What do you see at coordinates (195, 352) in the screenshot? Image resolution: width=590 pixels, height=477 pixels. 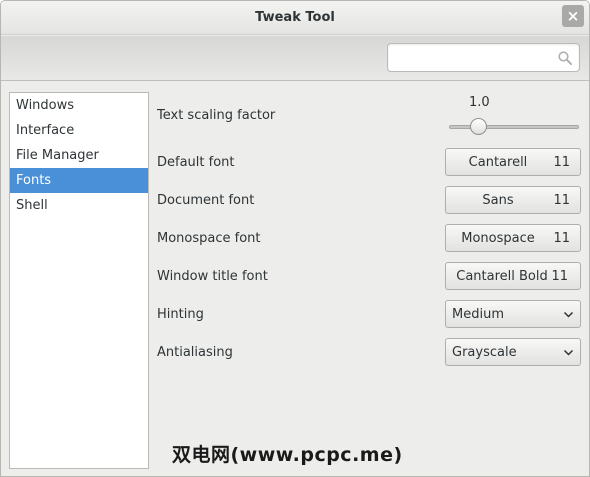 I see `antialiasing-label: Antialiasing` at bounding box center [195, 352].